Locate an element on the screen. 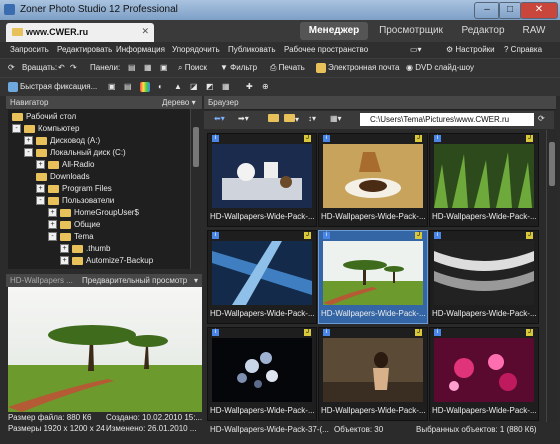 This screenshot has height=444, width=560. print-button: ⎙ Печать is located at coordinates (287, 68).